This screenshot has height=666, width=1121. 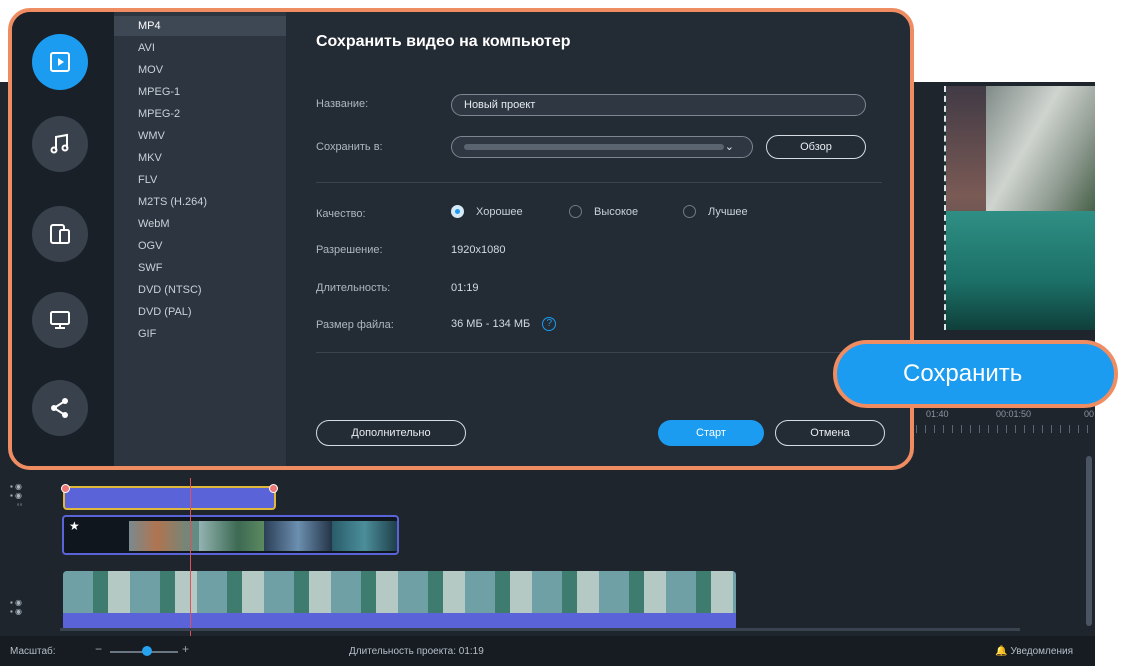 What do you see at coordinates (355, 325) in the screenshot?
I see `filesize-label: Размер файла:` at bounding box center [355, 325].